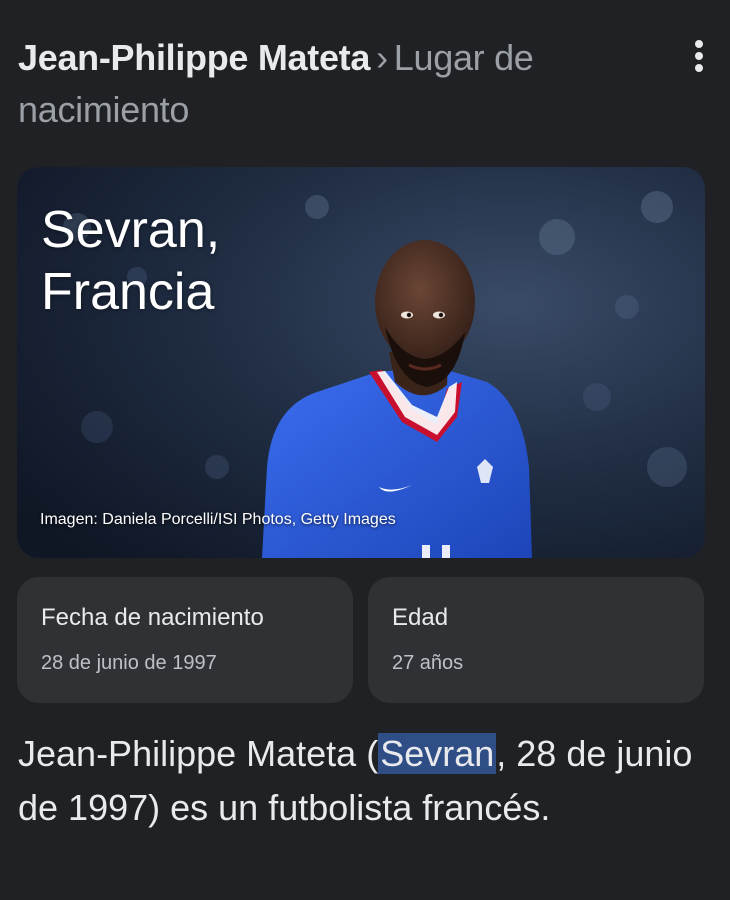 The height and width of the screenshot is (900, 730). What do you see at coordinates (198, 753) in the screenshot?
I see `snippet-text-before: Jean-Philippe Mateta (` at bounding box center [198, 753].